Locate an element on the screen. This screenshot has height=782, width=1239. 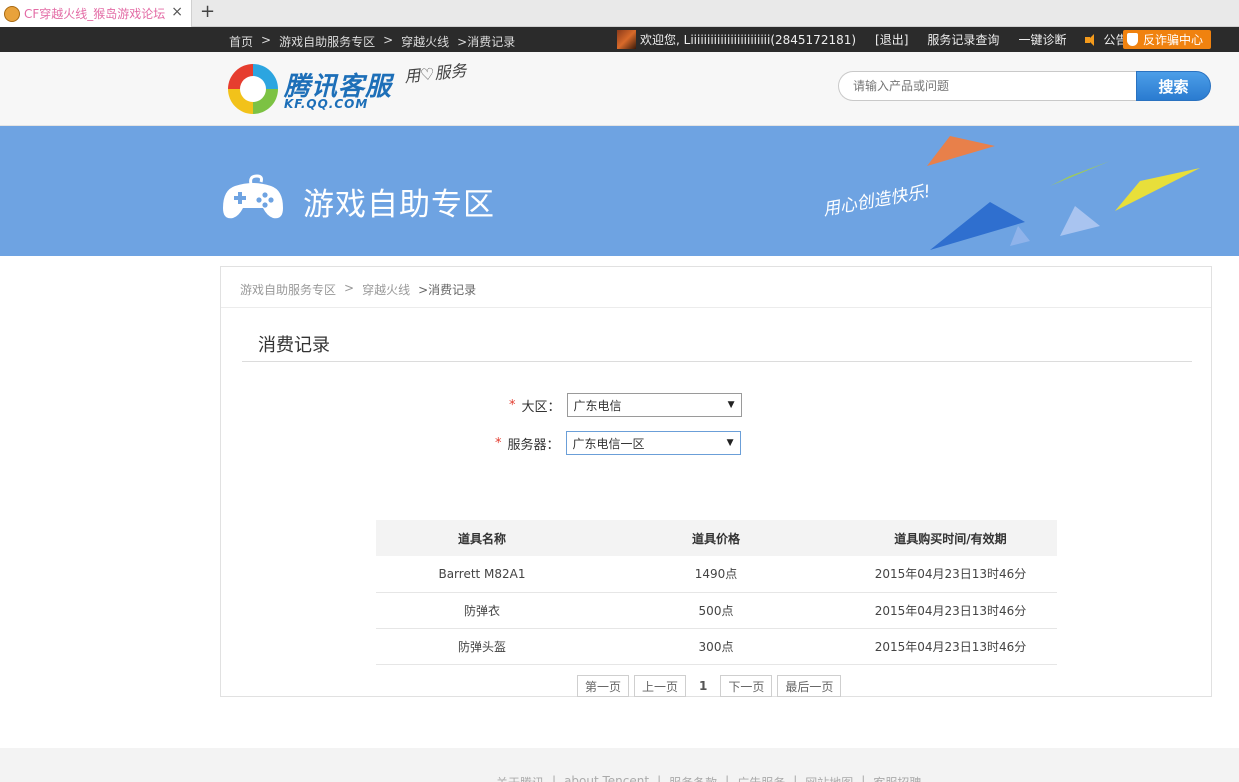
avatar is located at coordinates (626, 39).